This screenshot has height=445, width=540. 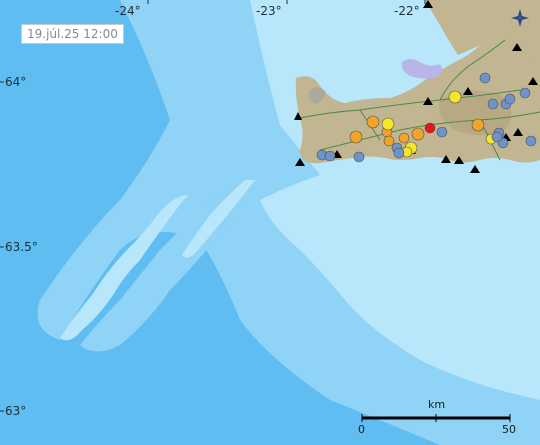 I want to click on scale-unit-label: km, so click(x=437, y=404).